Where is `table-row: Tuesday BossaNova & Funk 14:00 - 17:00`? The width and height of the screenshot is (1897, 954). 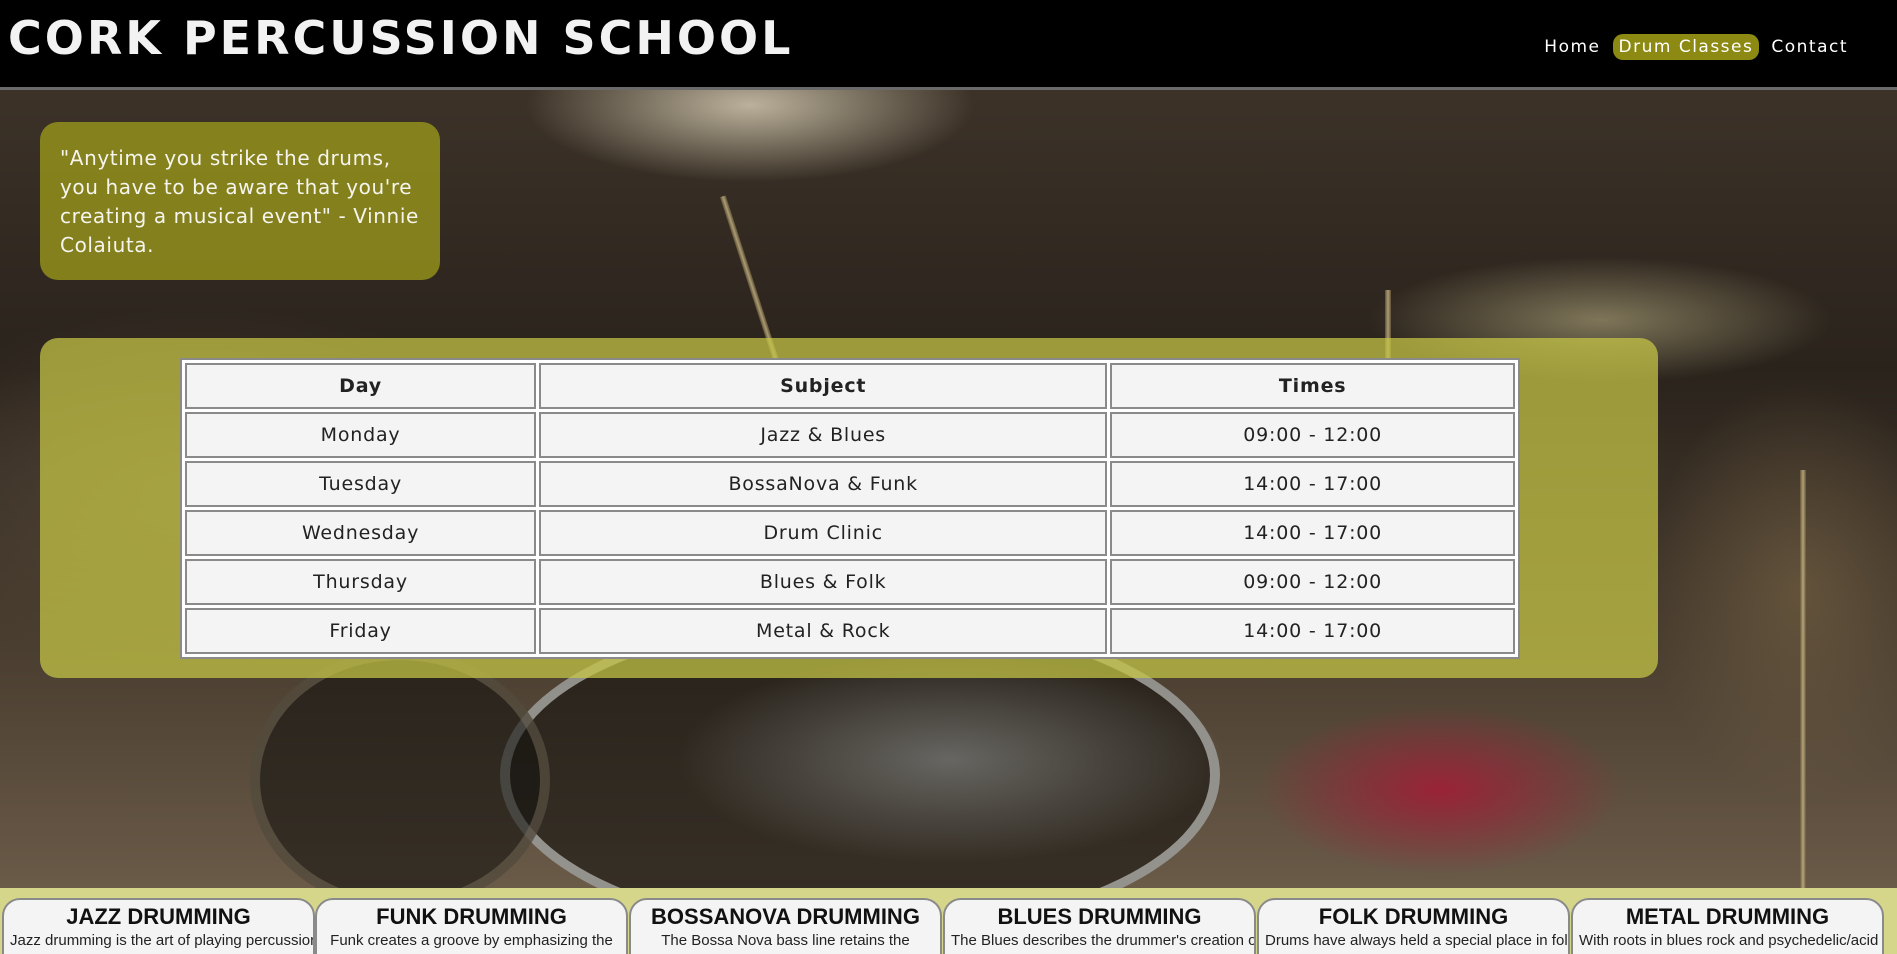
table-row: Tuesday BossaNova & Funk 14:00 - 17:00 is located at coordinates (850, 484).